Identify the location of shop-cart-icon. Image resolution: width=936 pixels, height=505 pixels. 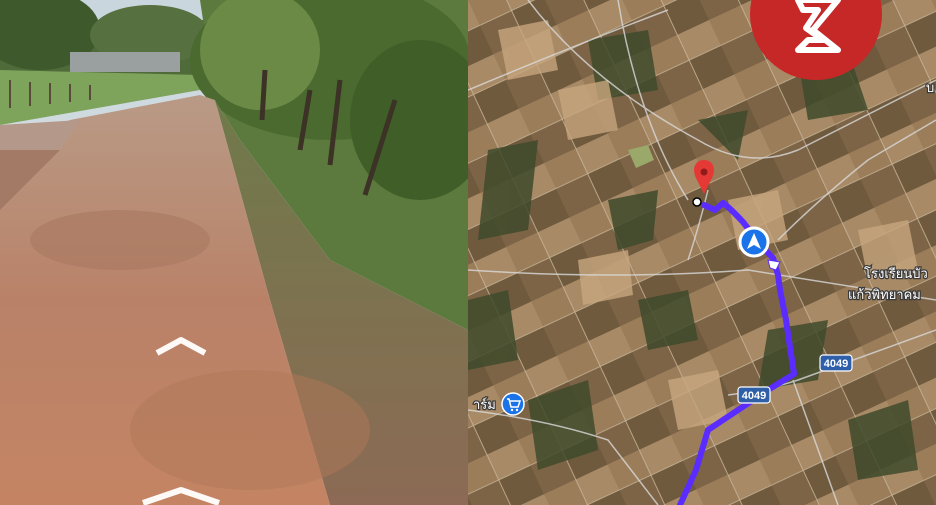
(513, 404).